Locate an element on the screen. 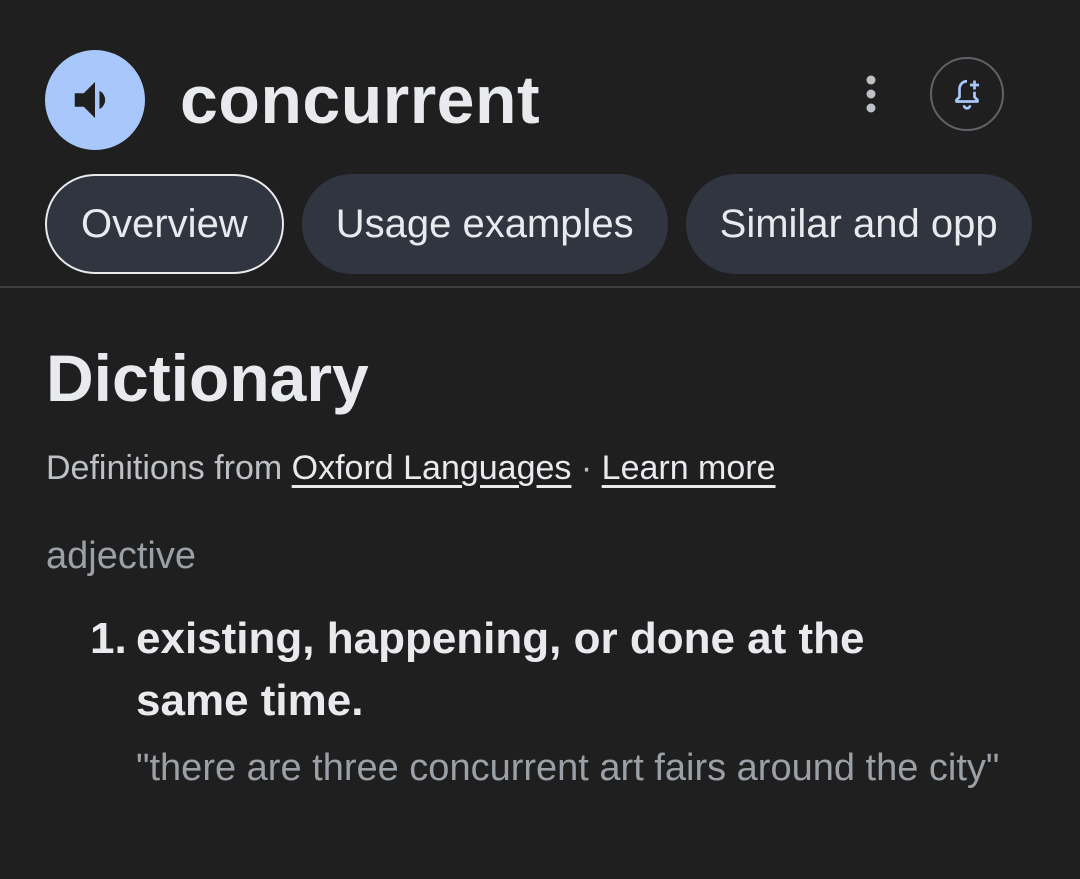  learn-more-link: Learn more is located at coordinates (689, 468).